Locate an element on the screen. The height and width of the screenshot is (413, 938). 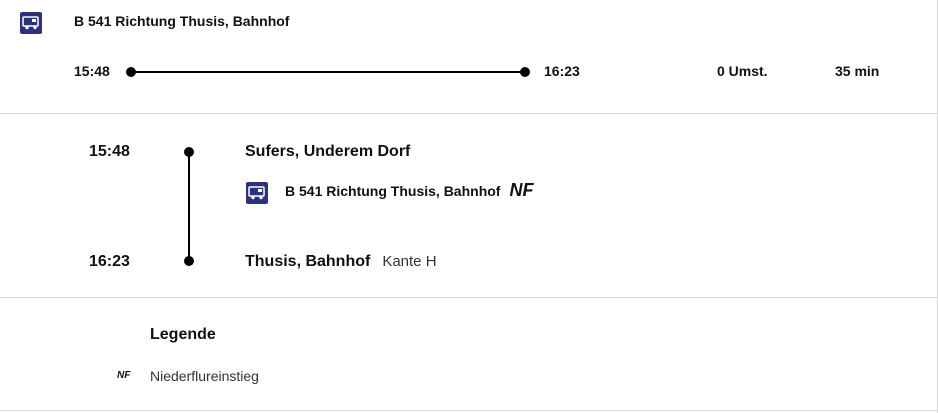
detail-arrival-time: 16:23 is located at coordinates (109, 261).